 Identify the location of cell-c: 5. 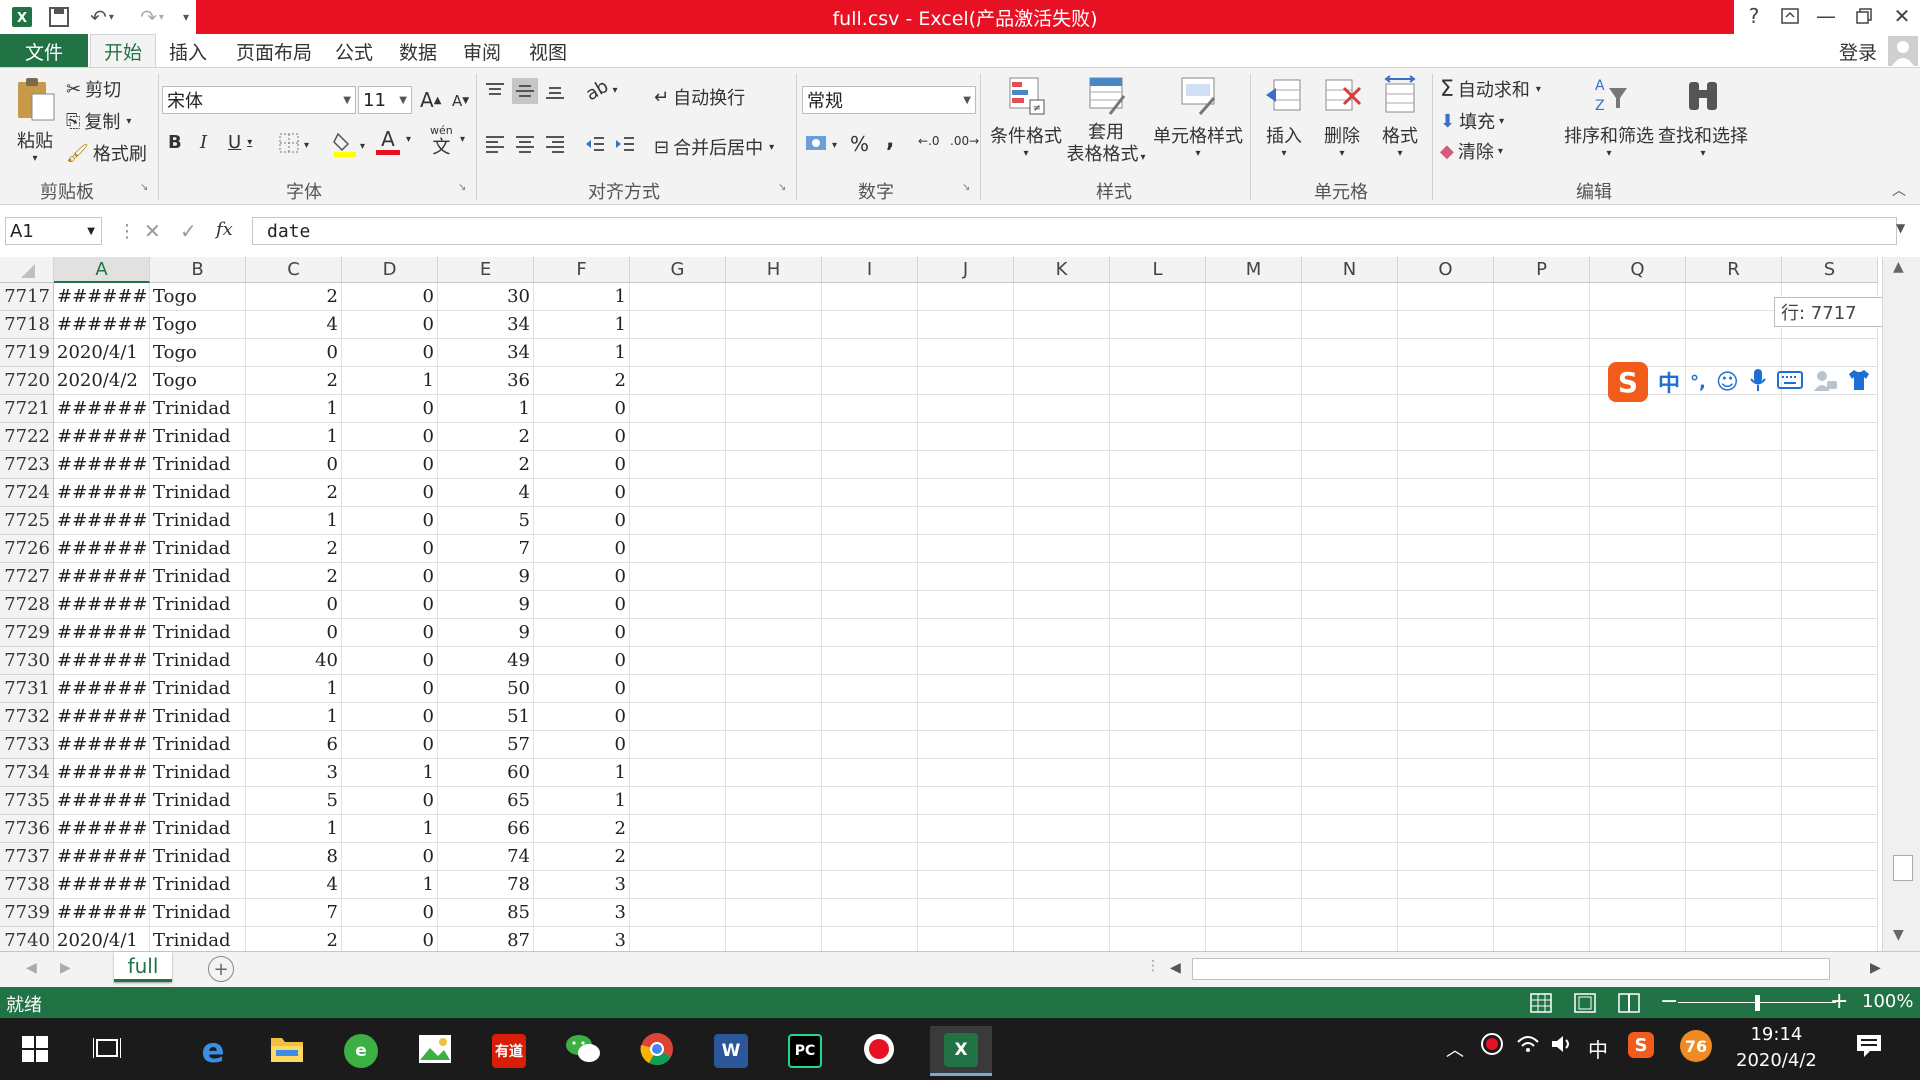
(294, 801).